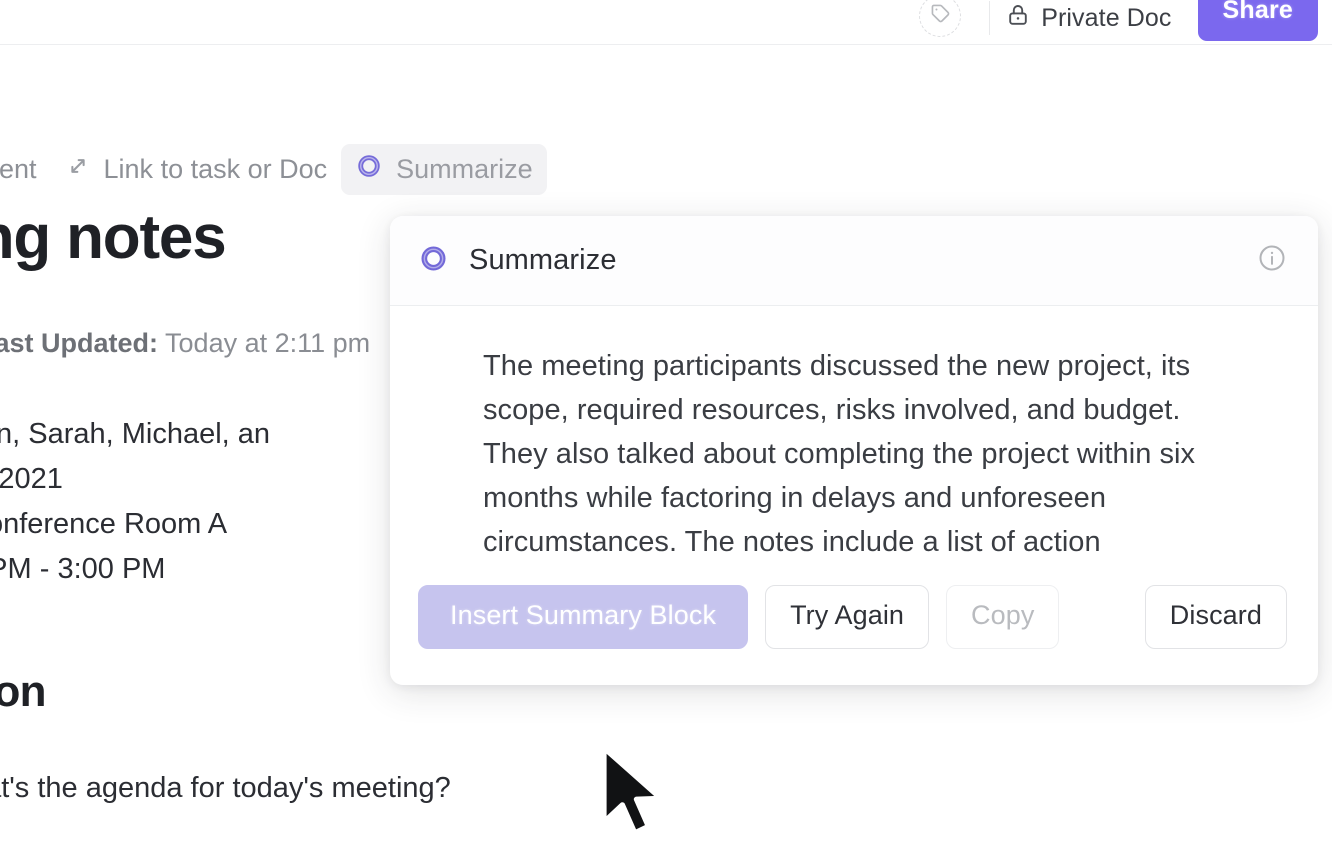  Describe the element at coordinates (79, 343) in the screenshot. I see `last-updated-label: Last Updated:` at that location.